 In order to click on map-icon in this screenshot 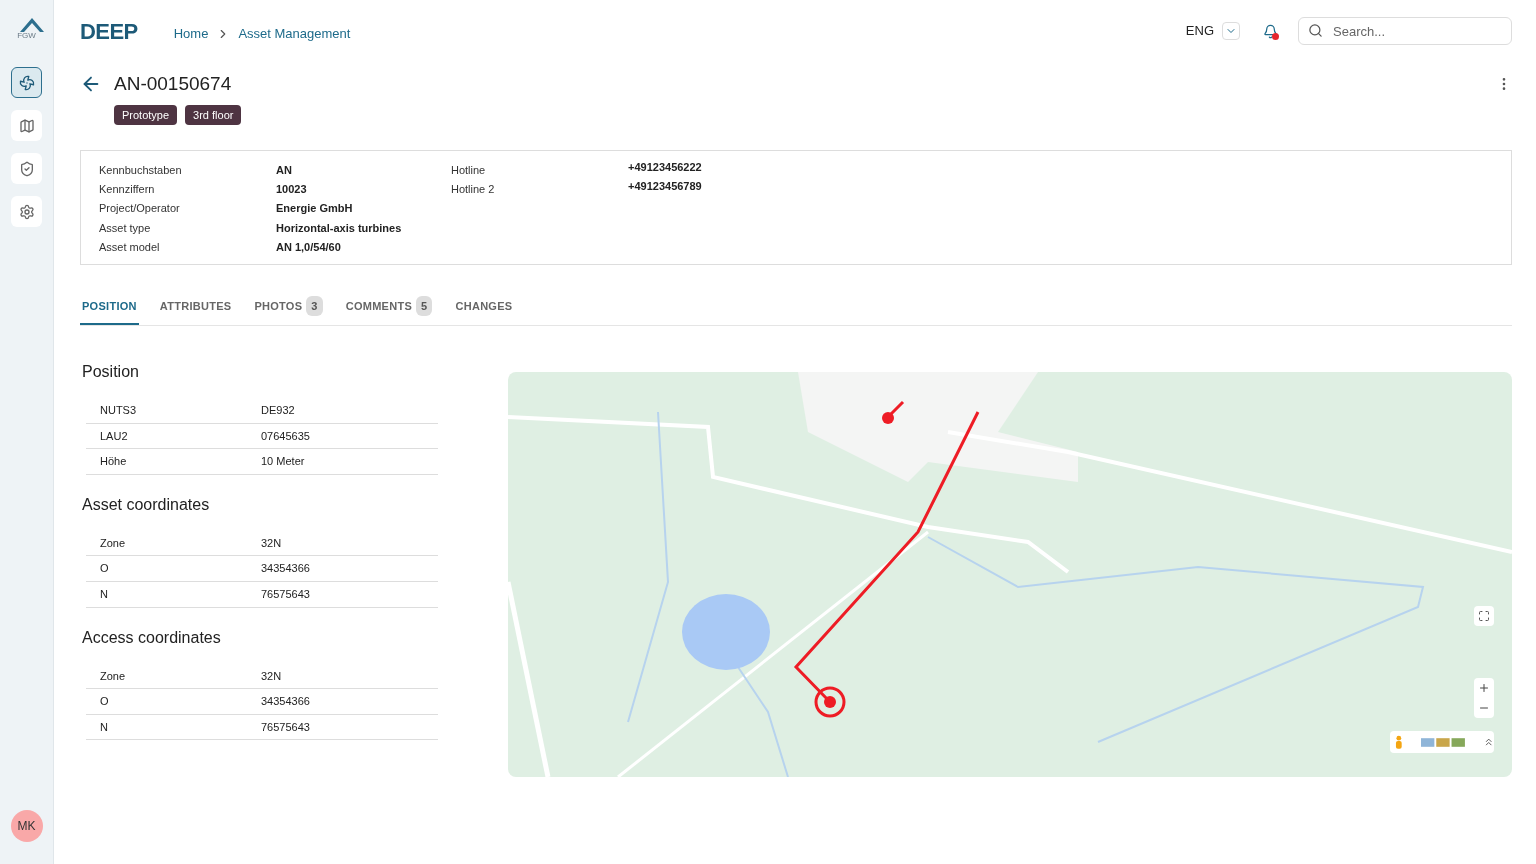, I will do `click(26, 125)`.